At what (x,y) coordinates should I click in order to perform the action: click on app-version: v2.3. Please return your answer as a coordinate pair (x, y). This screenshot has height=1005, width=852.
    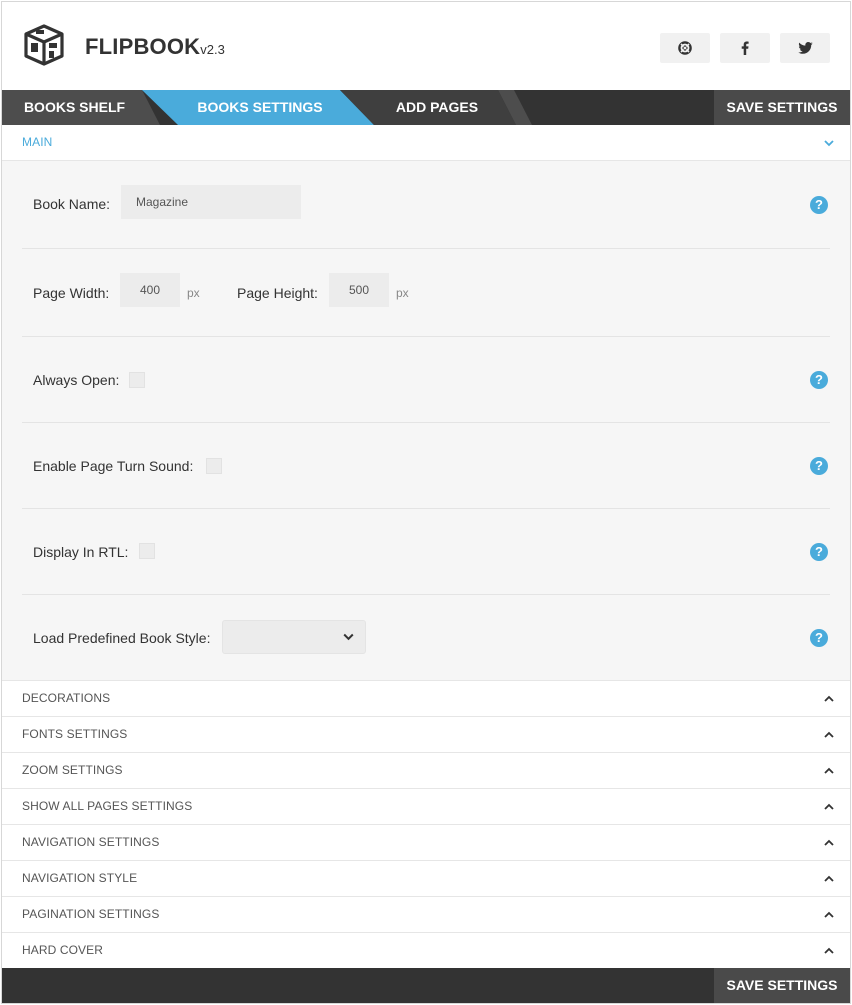
    Looking at the image, I should click on (212, 49).